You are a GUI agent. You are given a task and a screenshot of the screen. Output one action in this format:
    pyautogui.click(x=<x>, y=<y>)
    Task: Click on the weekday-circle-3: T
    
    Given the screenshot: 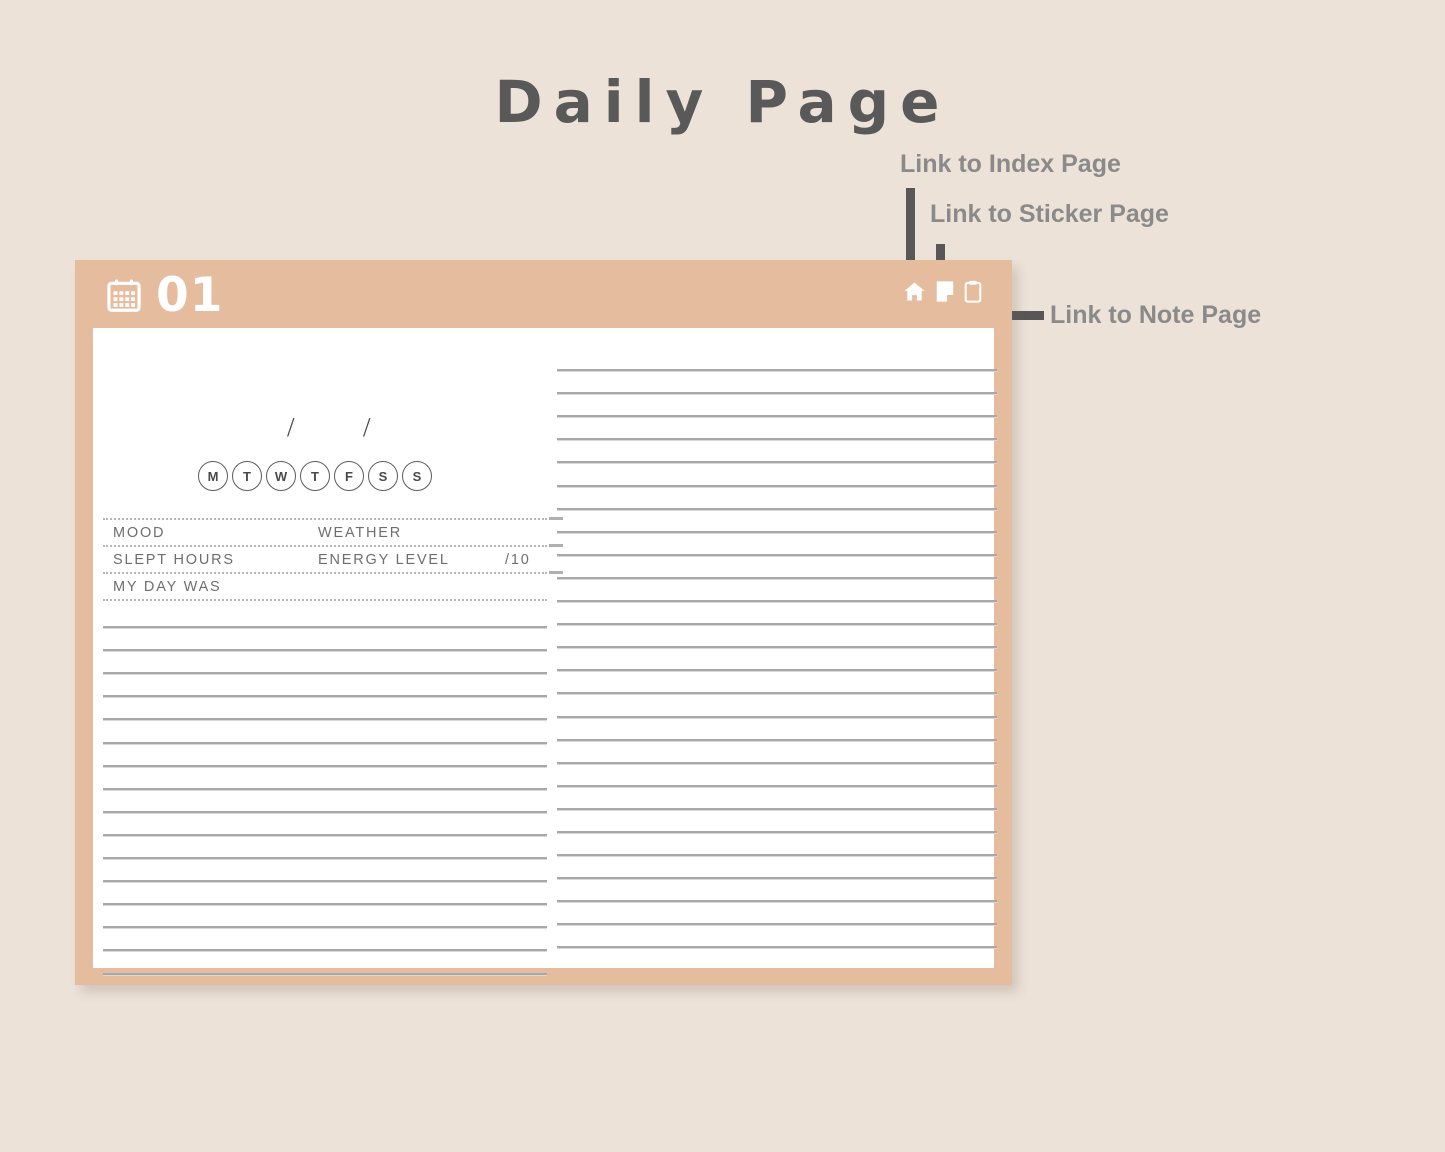 What is the action you would take?
    pyautogui.click(x=315, y=476)
    